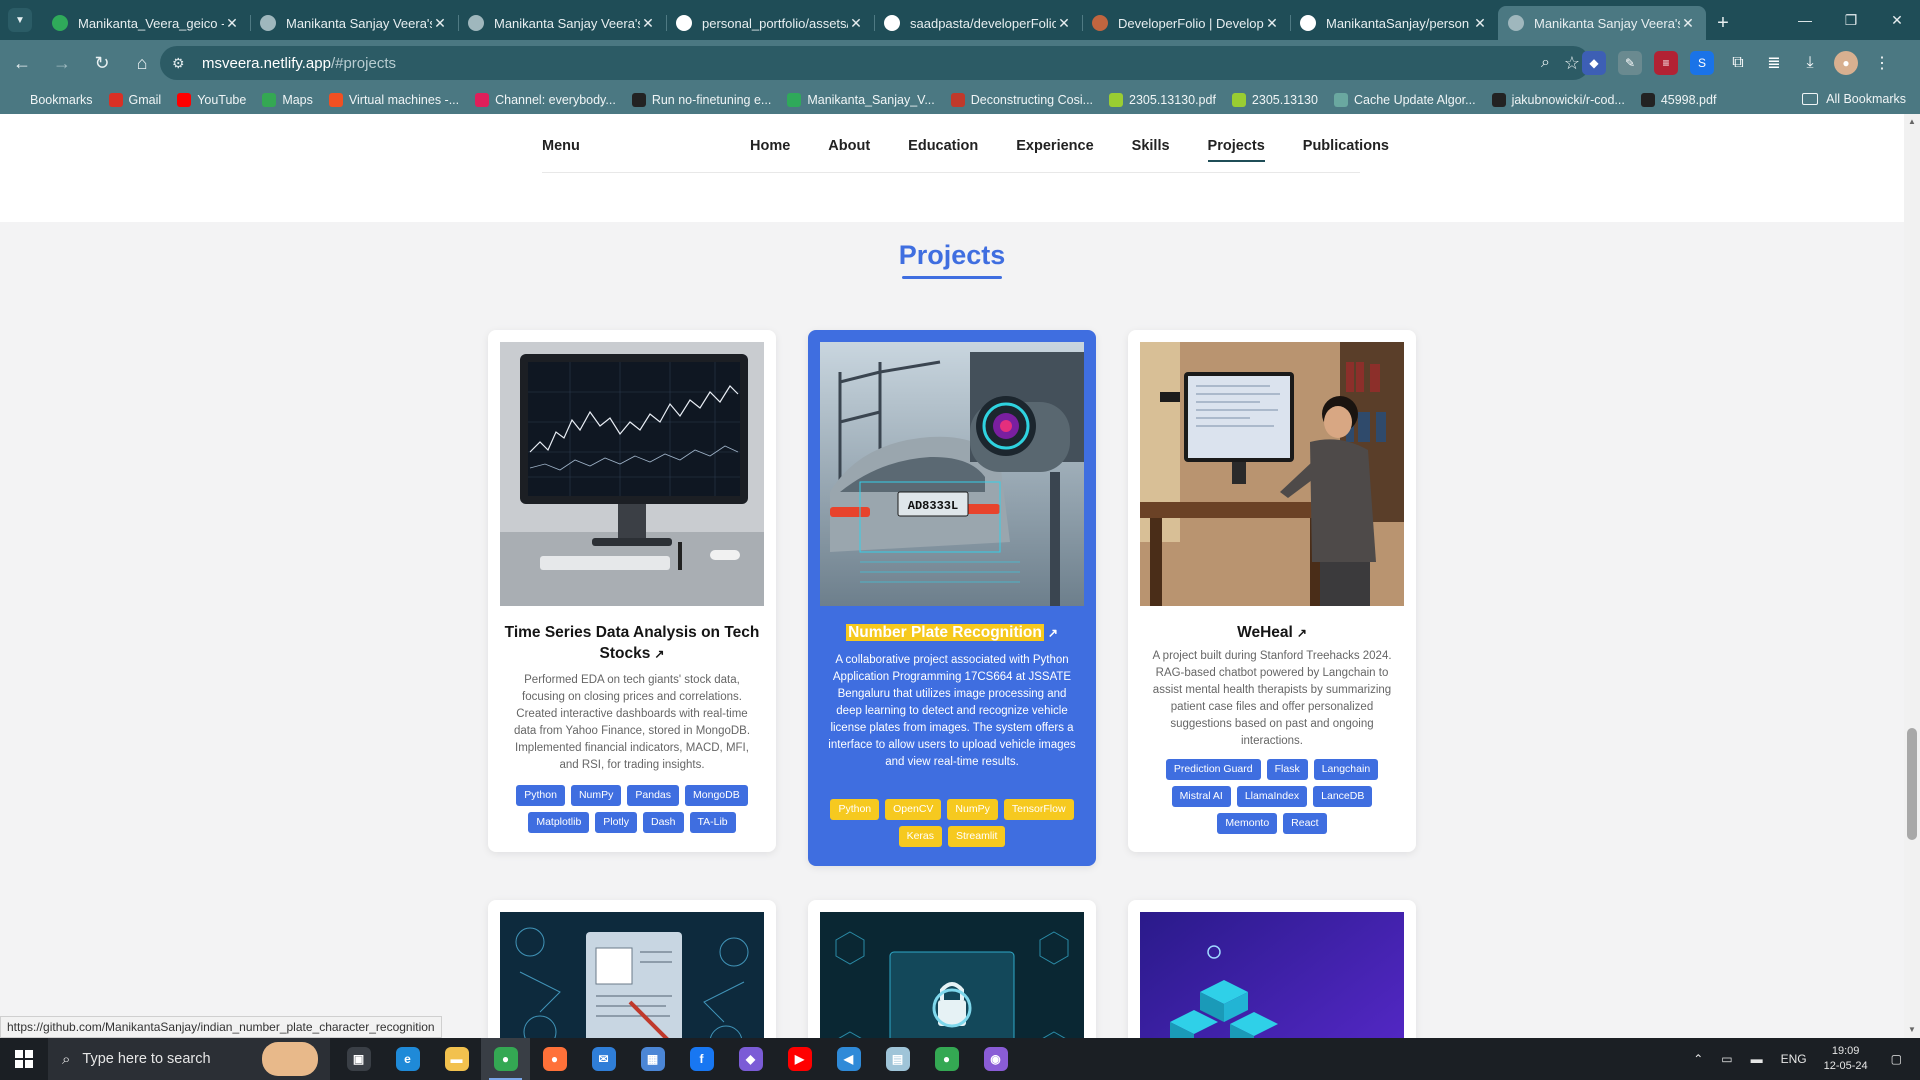 The image size is (1920, 1080). I want to click on start-button, so click(24, 1059).